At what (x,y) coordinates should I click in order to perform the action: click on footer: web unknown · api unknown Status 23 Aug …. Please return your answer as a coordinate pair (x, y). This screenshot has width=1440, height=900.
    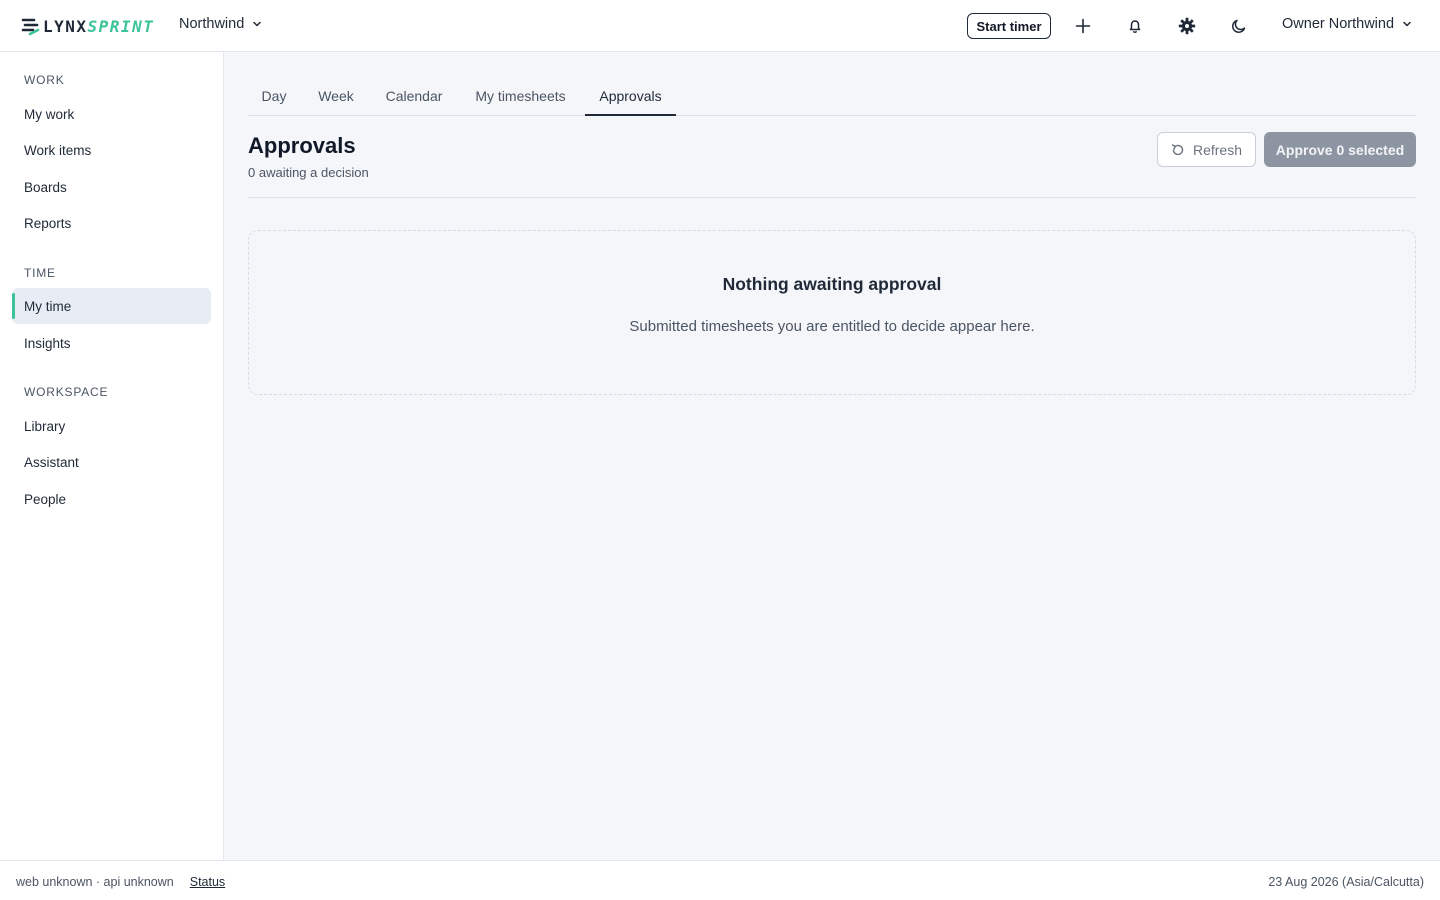
    Looking at the image, I should click on (720, 880).